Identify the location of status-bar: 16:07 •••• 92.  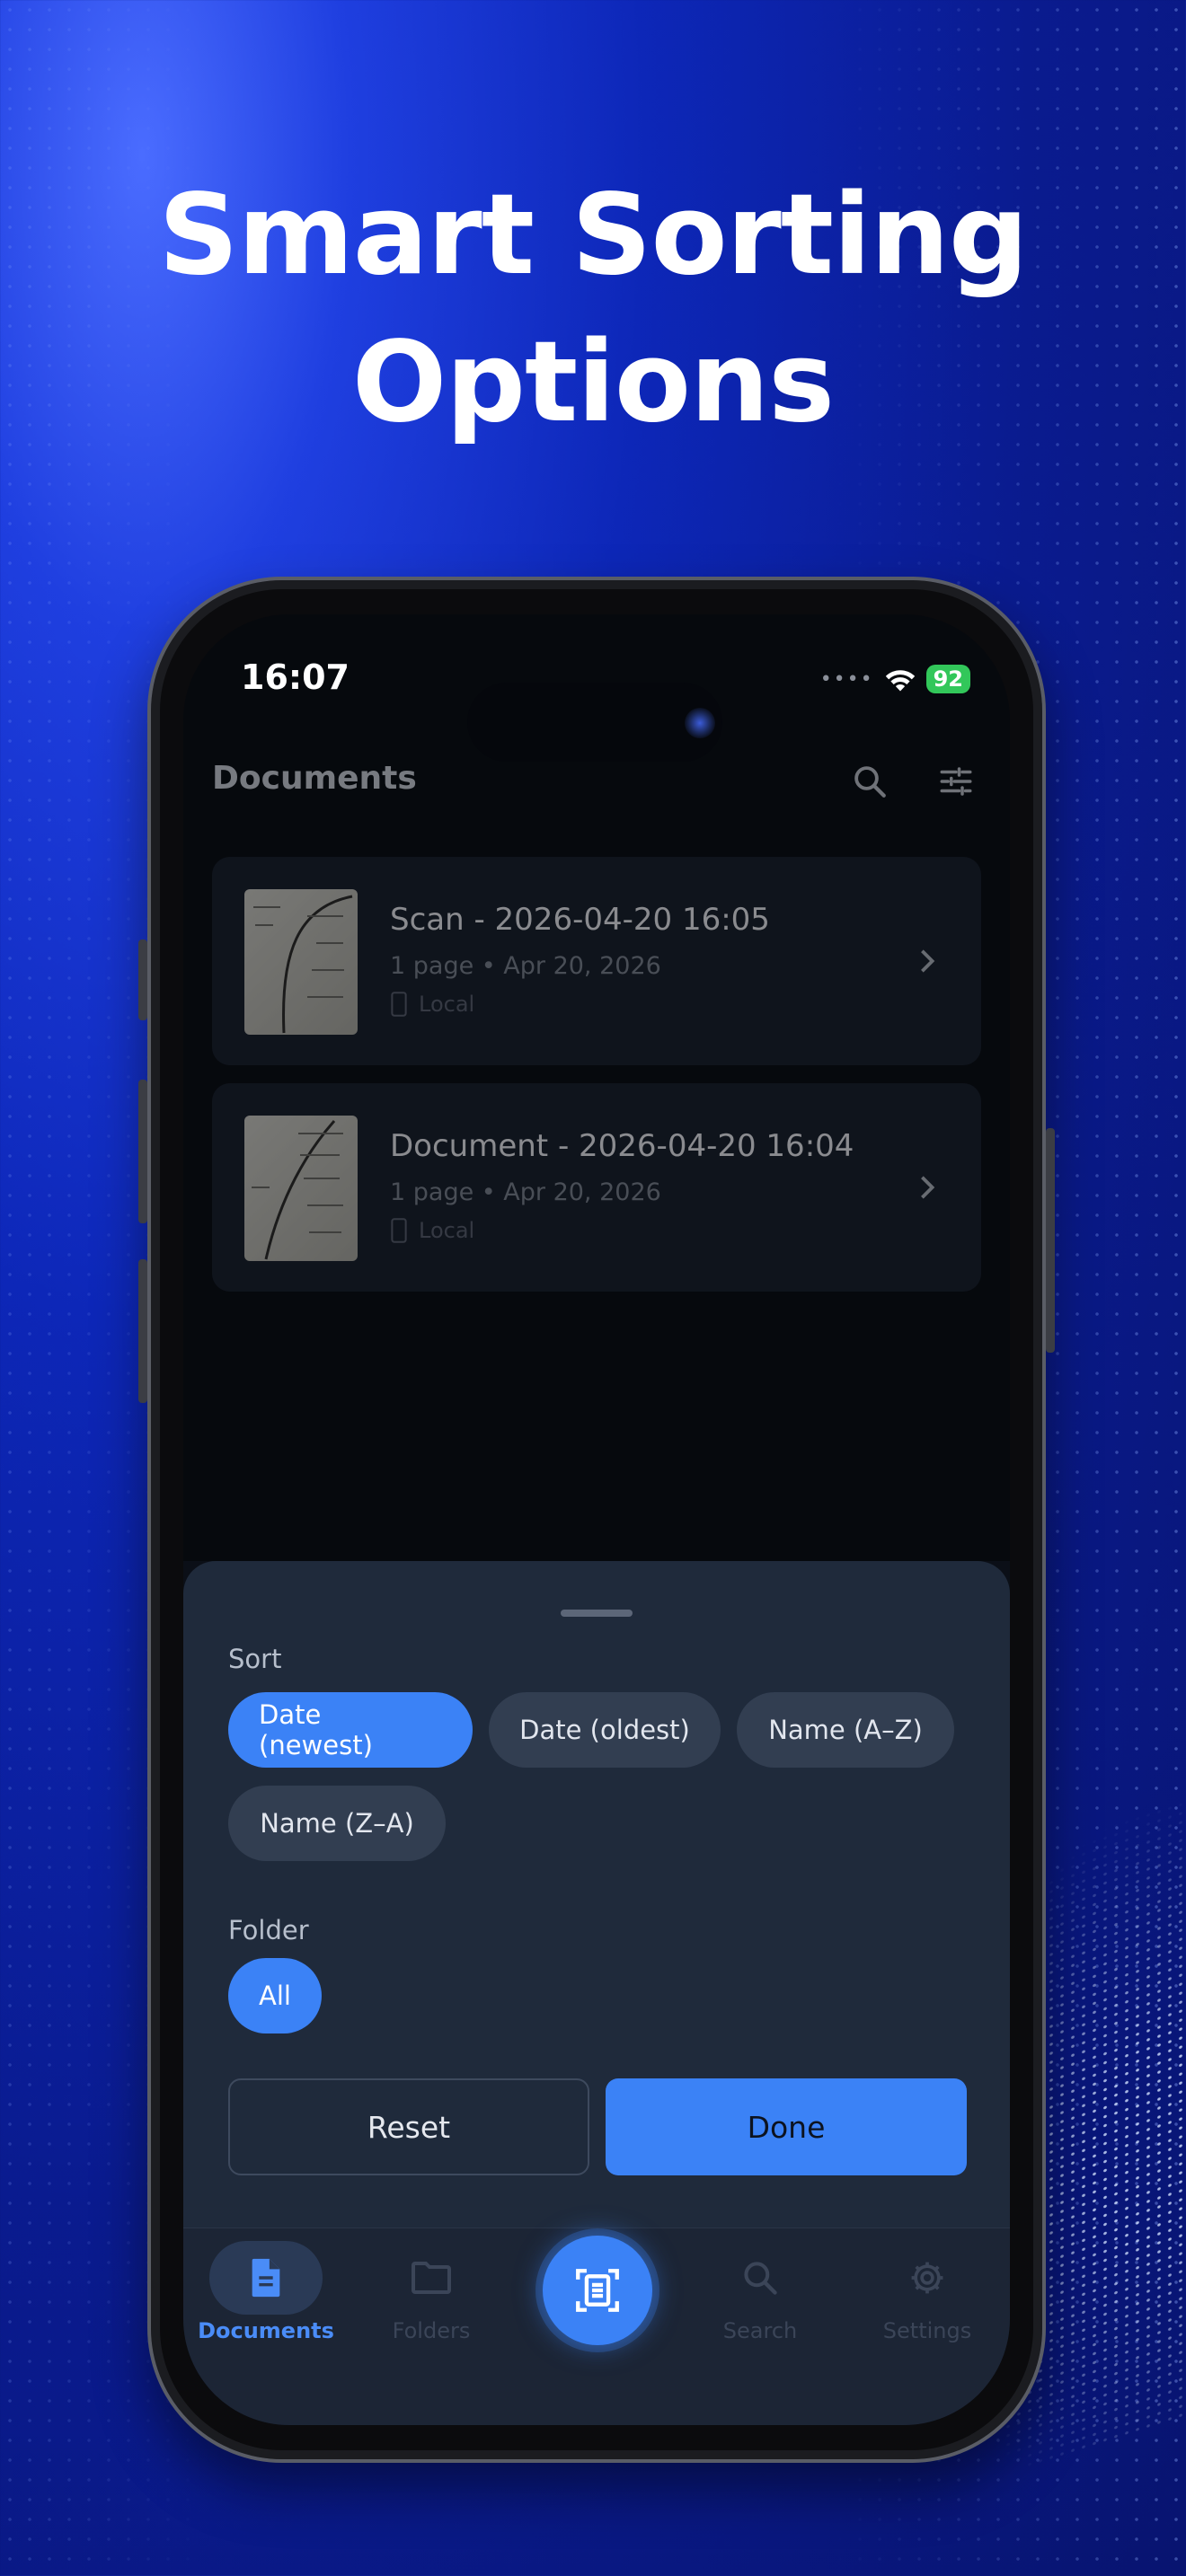
(596, 706).